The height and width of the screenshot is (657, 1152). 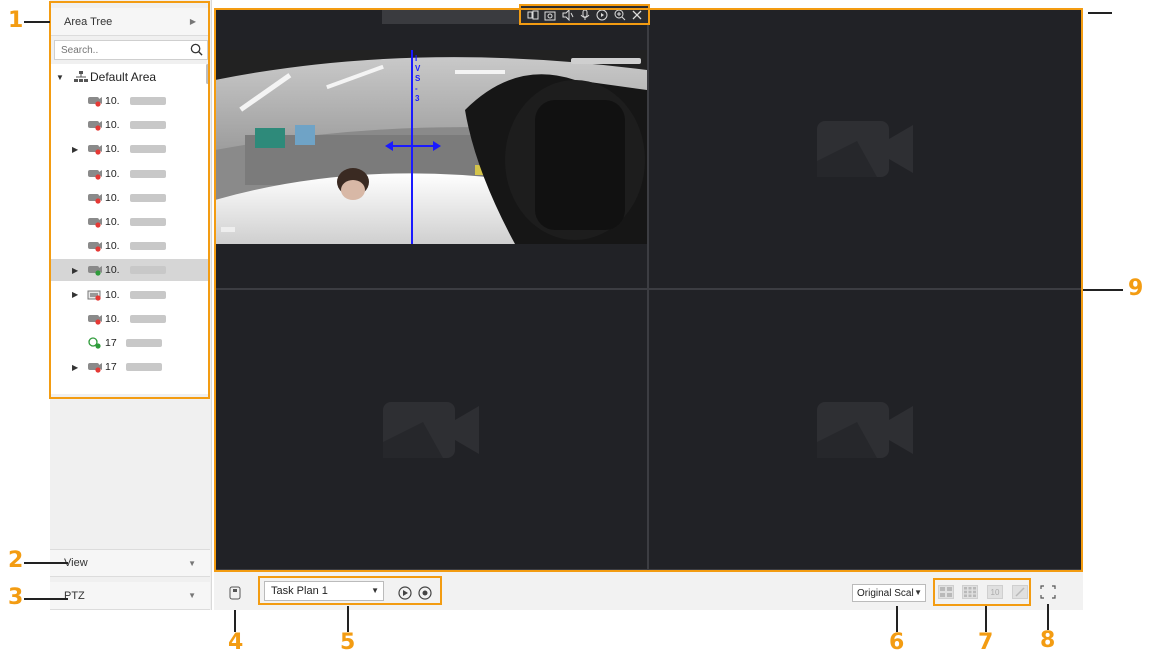 I want to click on fullscreen-icon, so click(x=1048, y=592).